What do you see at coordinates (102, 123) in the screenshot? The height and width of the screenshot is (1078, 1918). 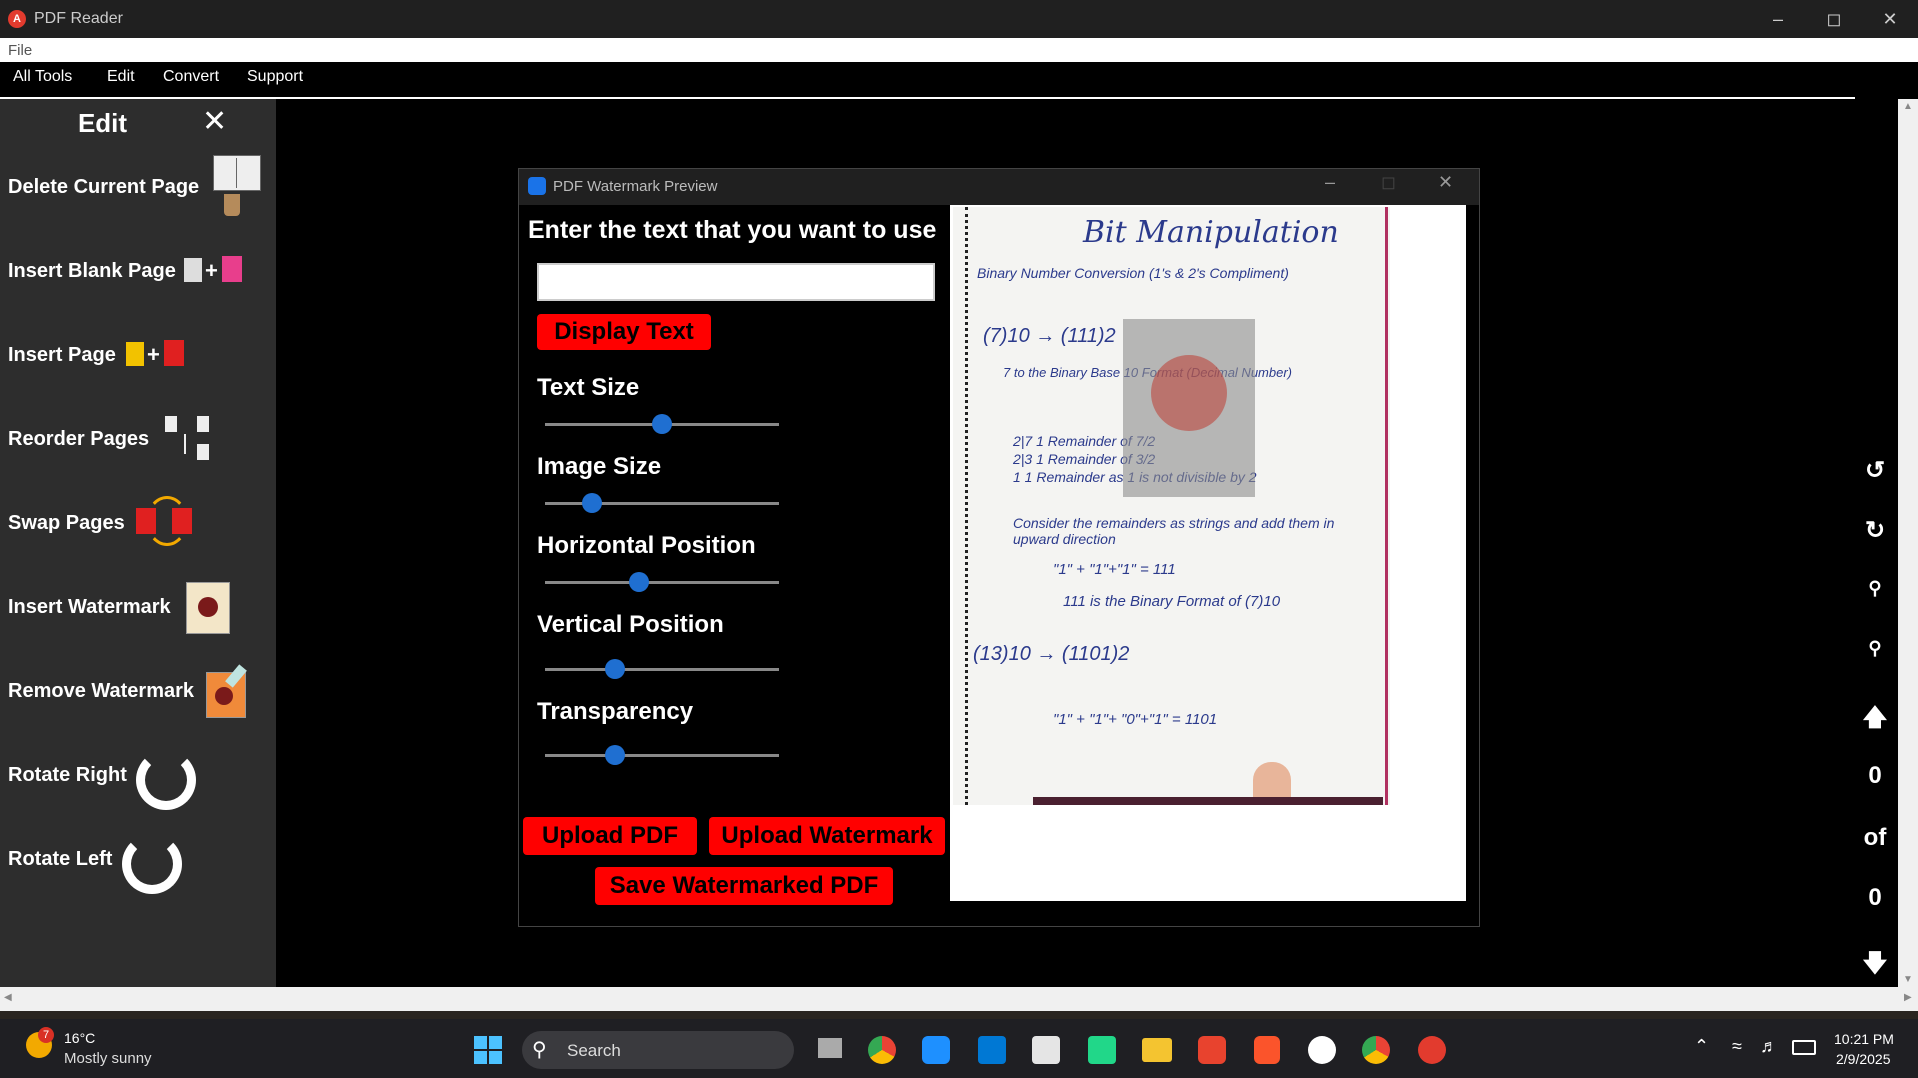 I see `sidebar-title: Edit` at bounding box center [102, 123].